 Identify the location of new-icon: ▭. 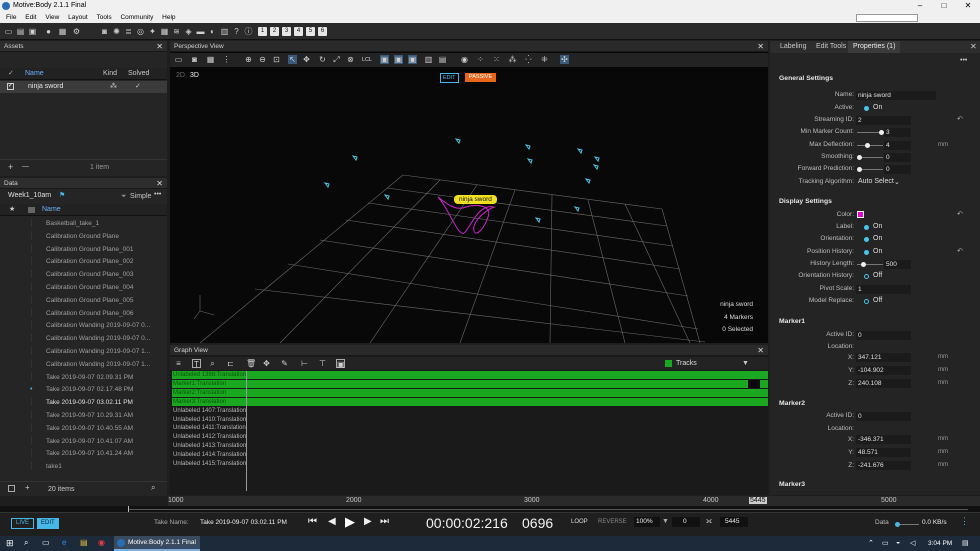
(8, 31).